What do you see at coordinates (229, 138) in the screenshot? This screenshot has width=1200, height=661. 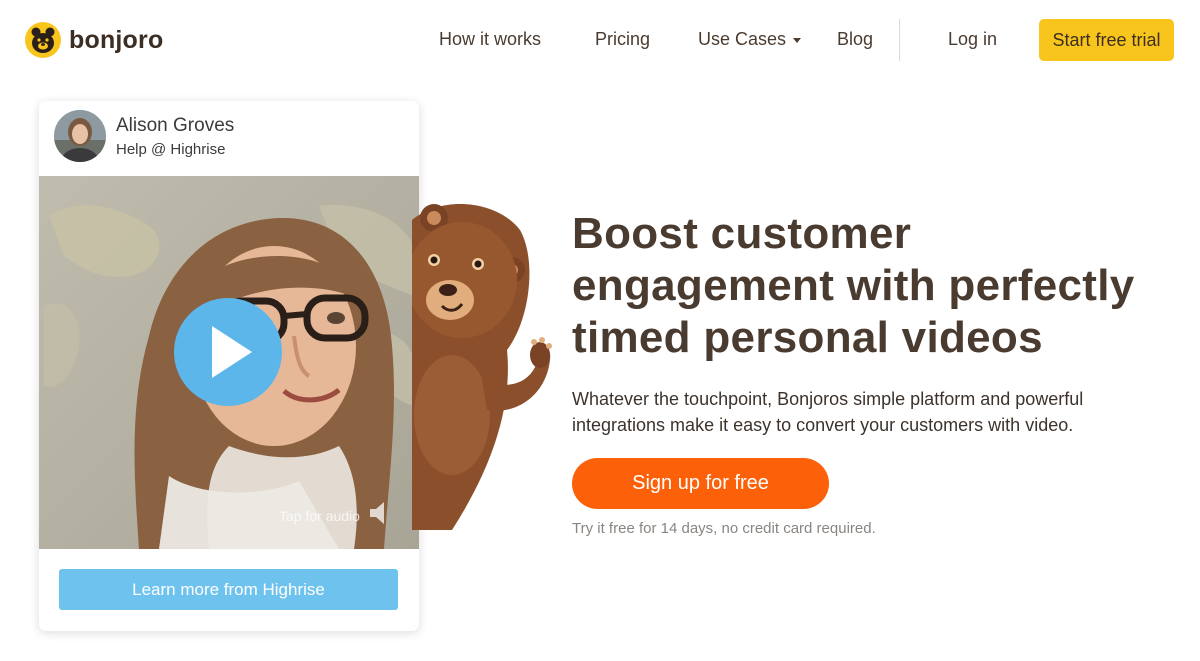 I see `video-card-header: Alison Groves Help @ Highrise` at bounding box center [229, 138].